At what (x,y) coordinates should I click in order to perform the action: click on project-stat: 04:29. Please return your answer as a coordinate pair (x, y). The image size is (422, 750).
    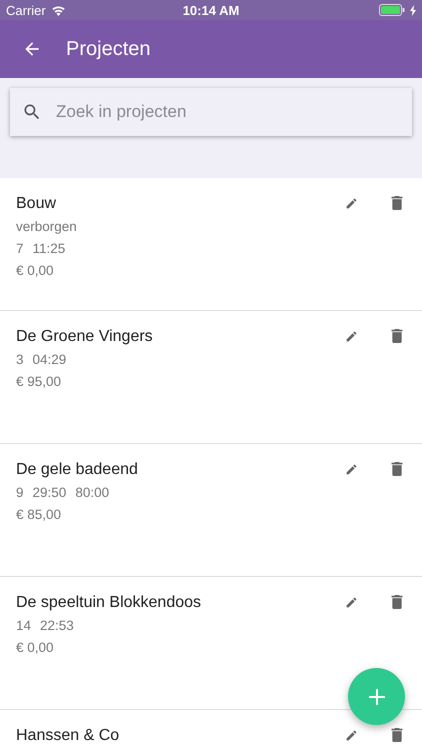
    Looking at the image, I should click on (49, 360).